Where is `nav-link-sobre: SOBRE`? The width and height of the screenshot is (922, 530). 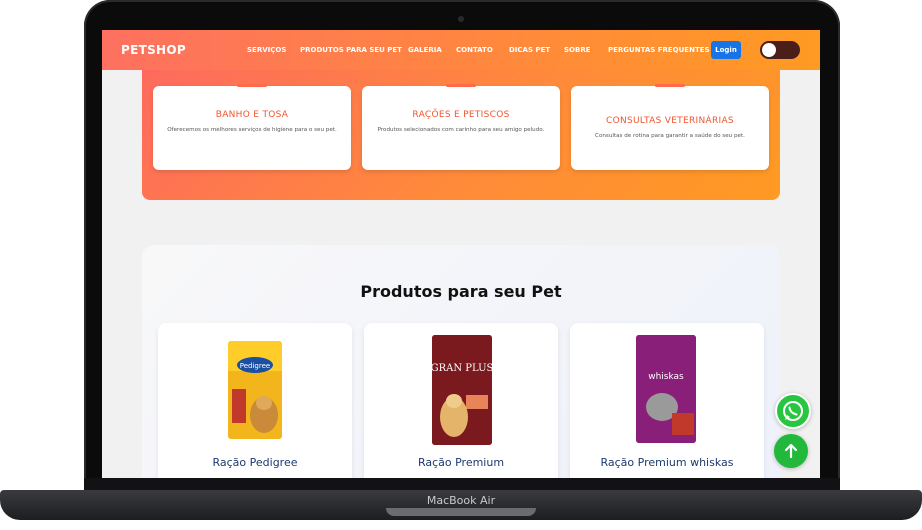 nav-link-sobre: SOBRE is located at coordinates (577, 50).